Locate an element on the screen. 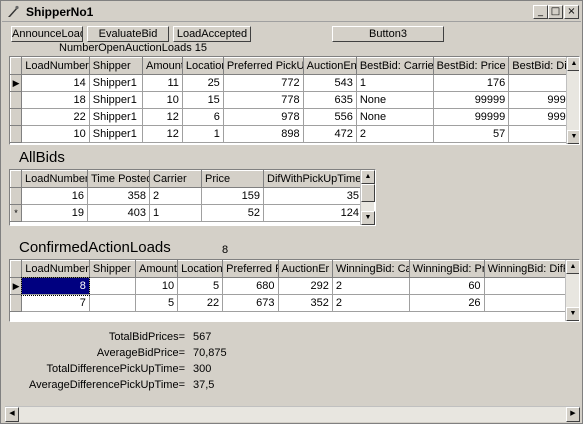 The height and width of the screenshot is (424, 583). table-cell: 124 is located at coordinates (313, 213).